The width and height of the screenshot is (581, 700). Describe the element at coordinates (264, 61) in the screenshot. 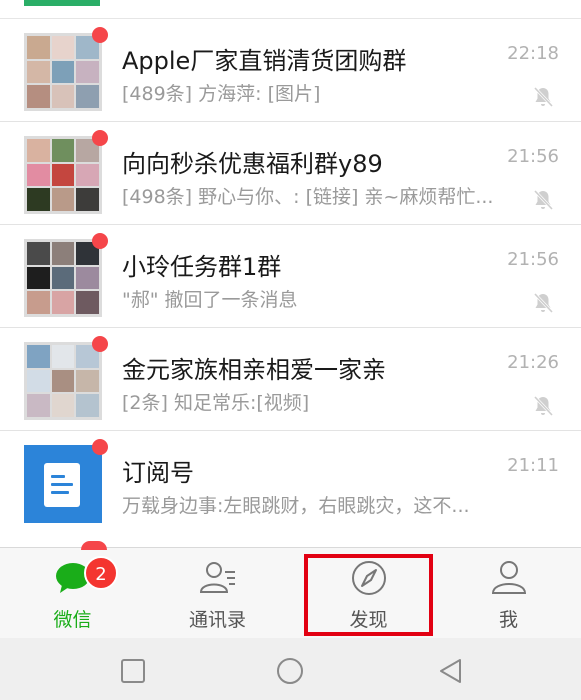

I see `chat-name: Apple厂家直销清货团购群` at that location.